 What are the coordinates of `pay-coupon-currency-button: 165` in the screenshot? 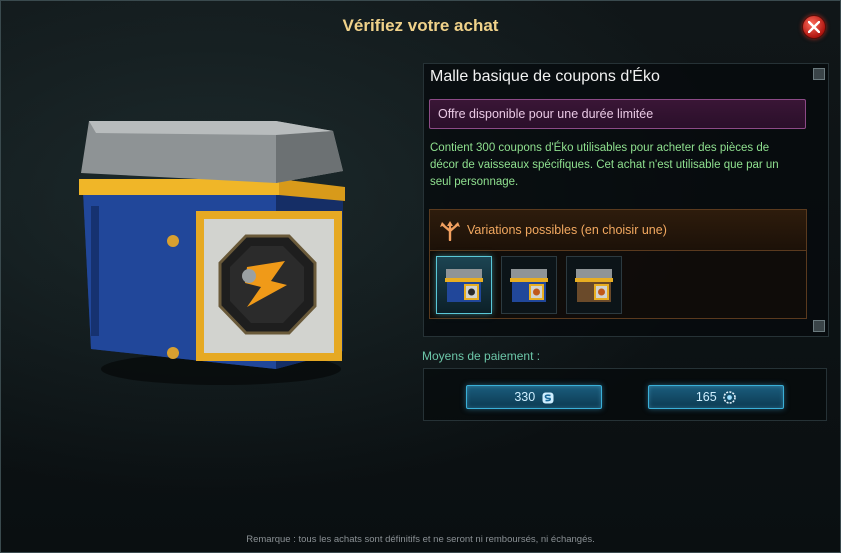 It's located at (716, 397).